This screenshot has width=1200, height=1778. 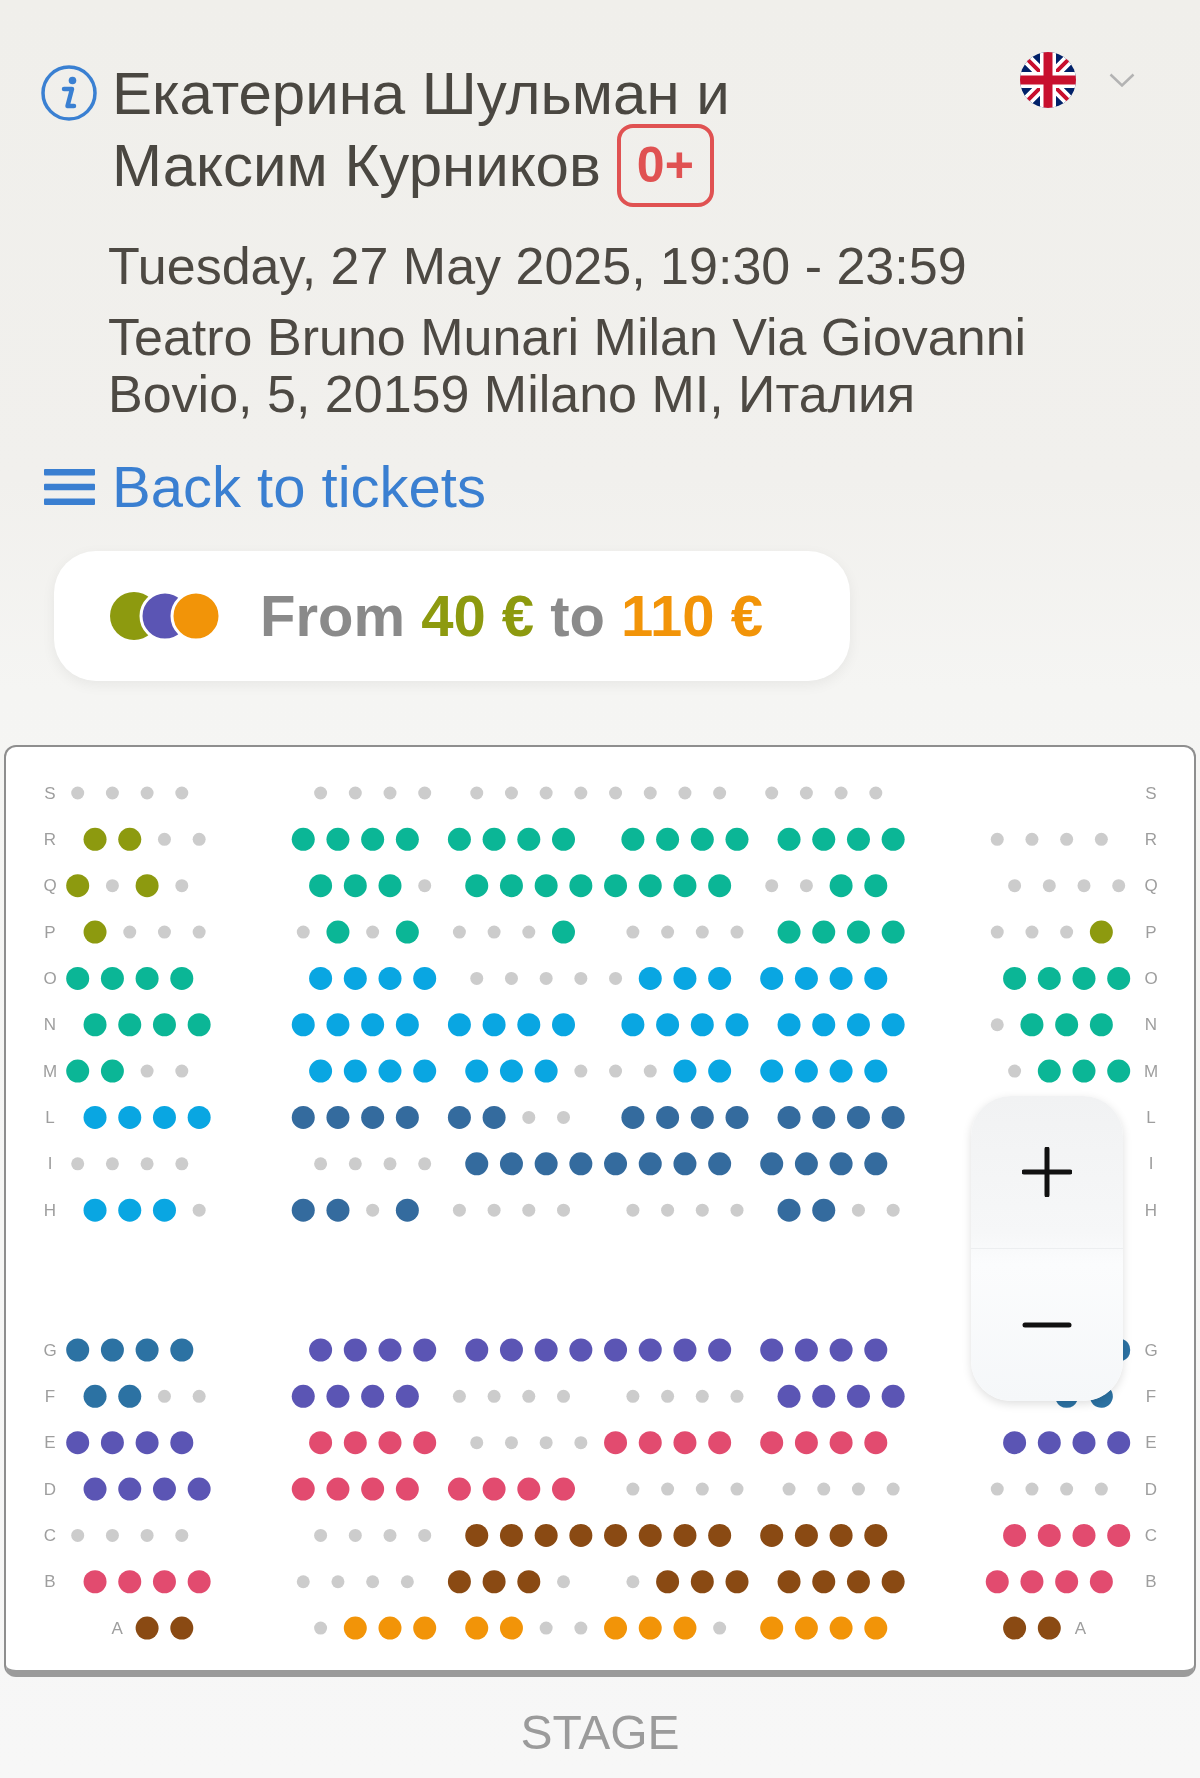 What do you see at coordinates (69, 93) in the screenshot?
I see `info-icon` at bounding box center [69, 93].